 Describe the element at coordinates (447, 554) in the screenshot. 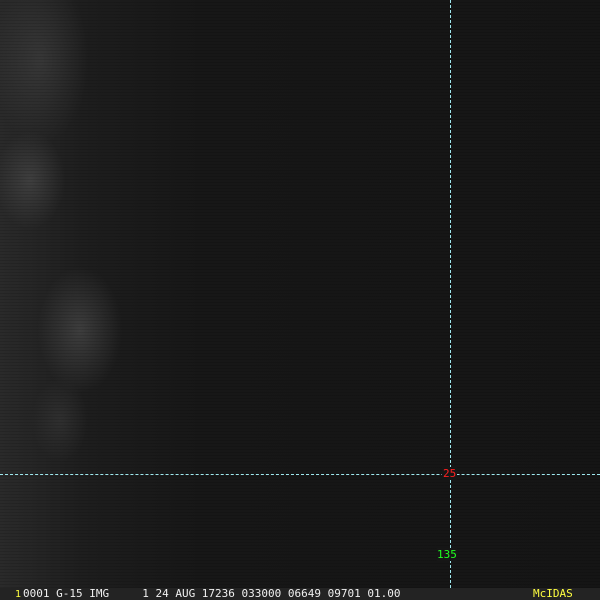

I see `longitude-label: 135` at that location.